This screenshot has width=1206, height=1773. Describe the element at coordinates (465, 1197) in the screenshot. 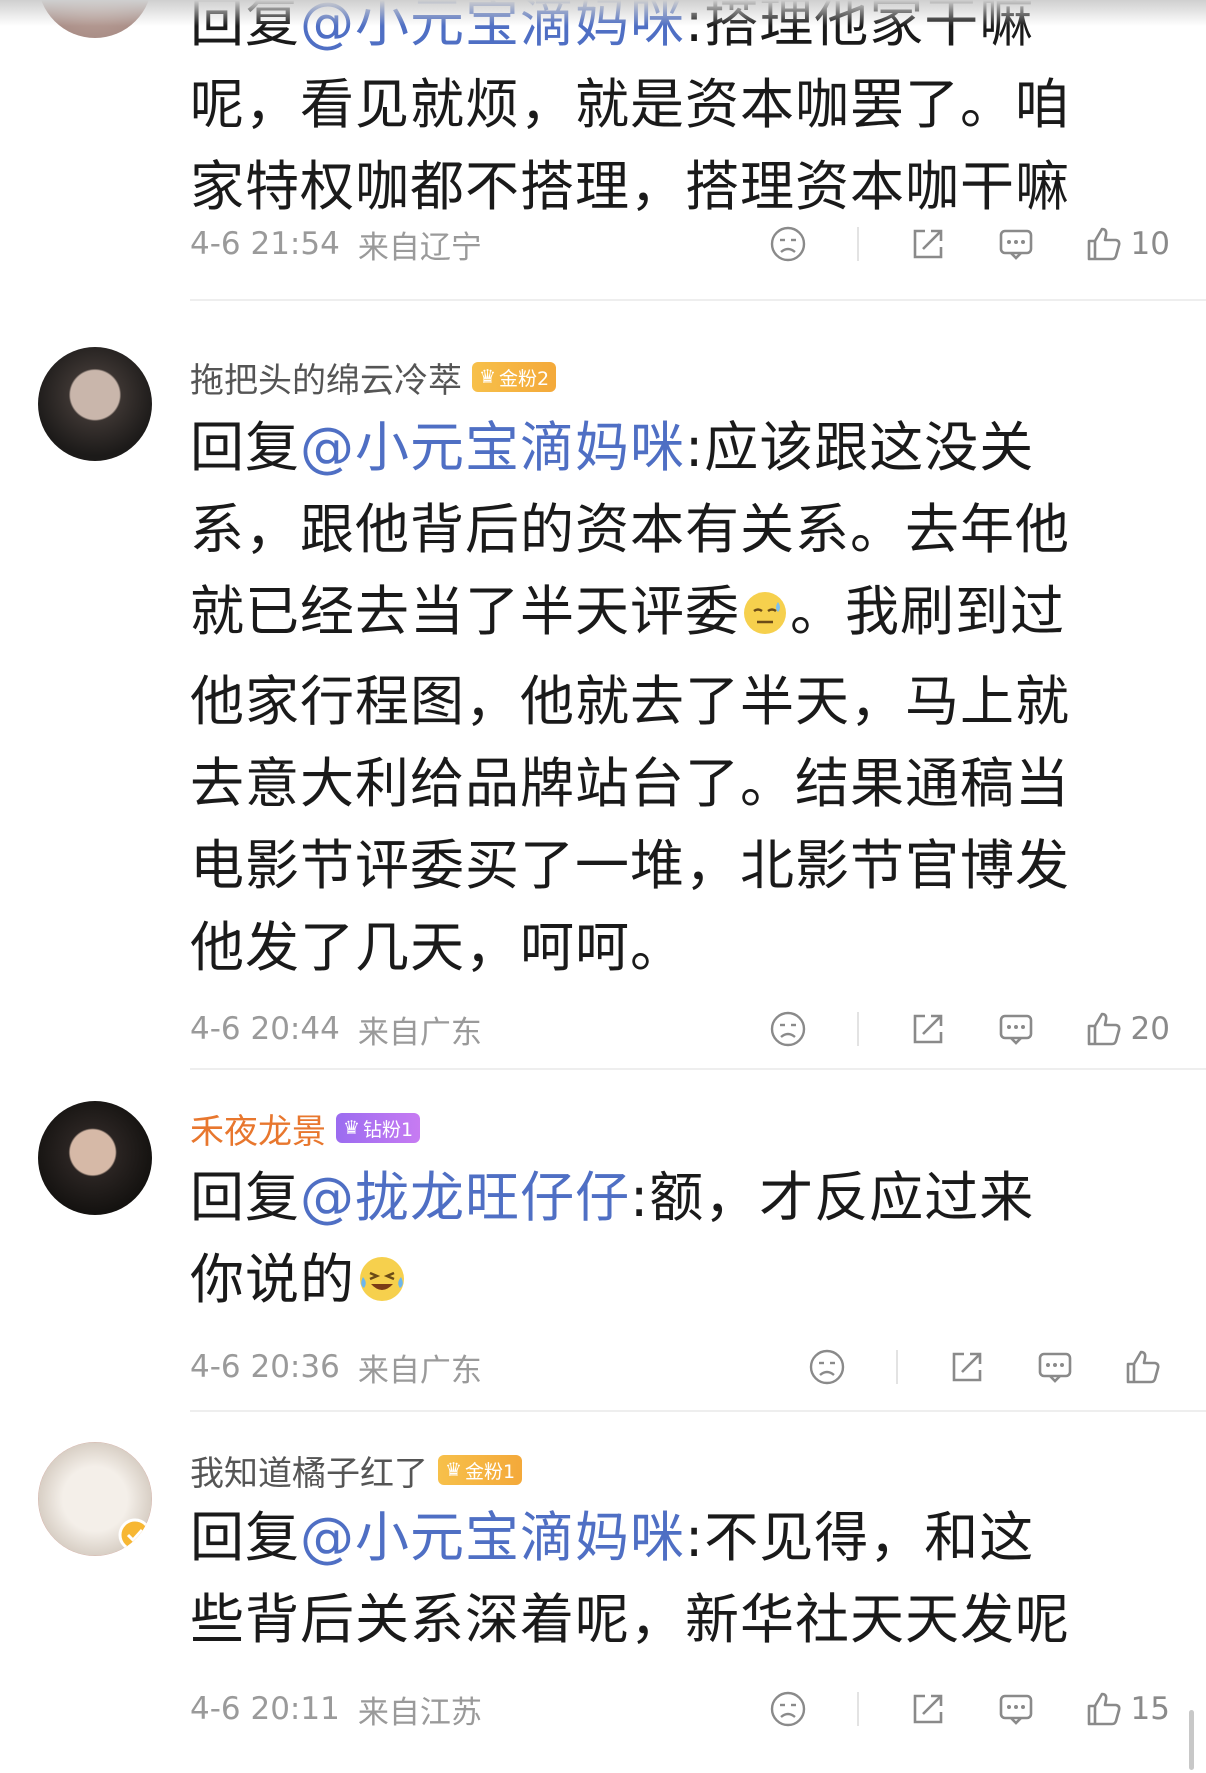

I see `mention-link: @拢龙旺仔仔` at that location.